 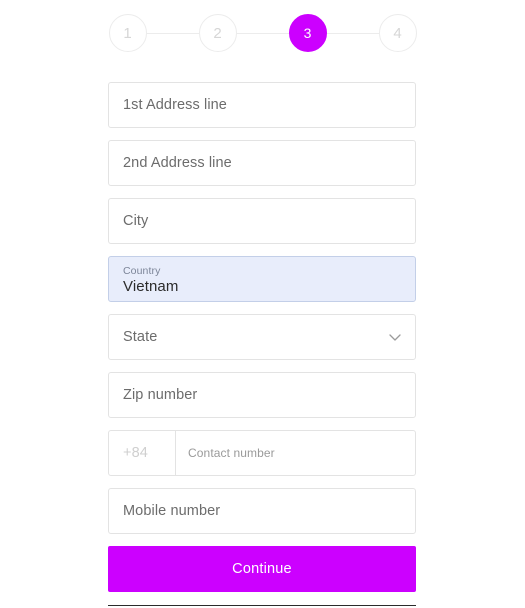 I want to click on country-label: Country, so click(x=142, y=270).